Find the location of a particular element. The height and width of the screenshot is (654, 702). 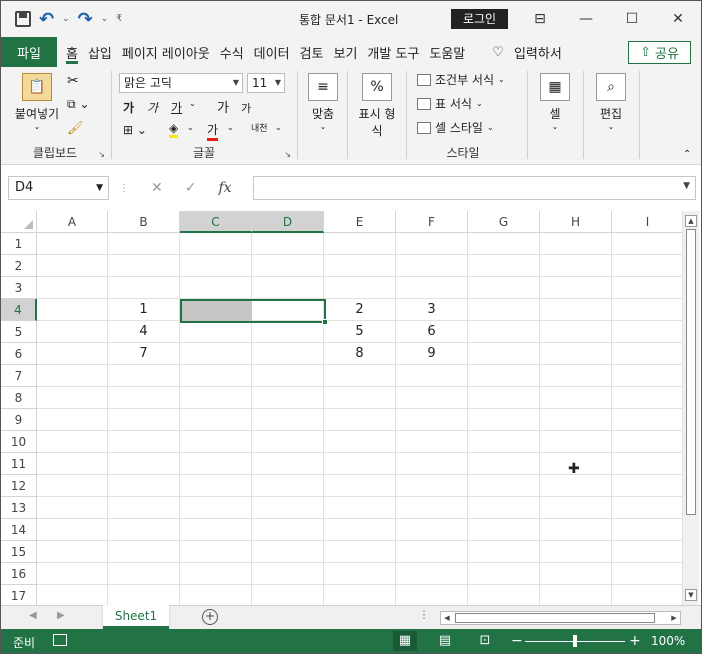

cell-i8 is located at coordinates (648, 398).